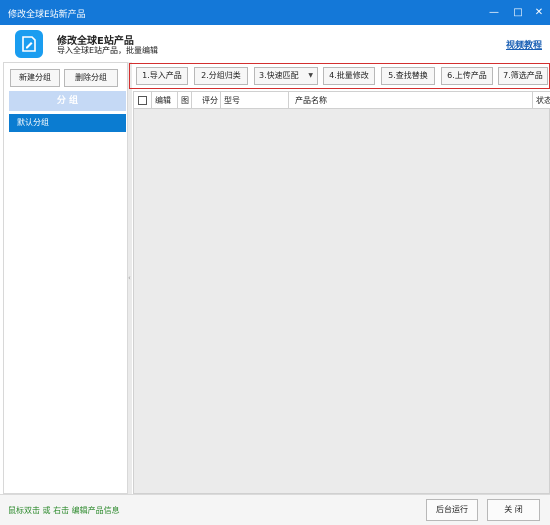 This screenshot has width=550, height=525. What do you see at coordinates (255, 100) in the screenshot?
I see `column-model: 型号` at bounding box center [255, 100].